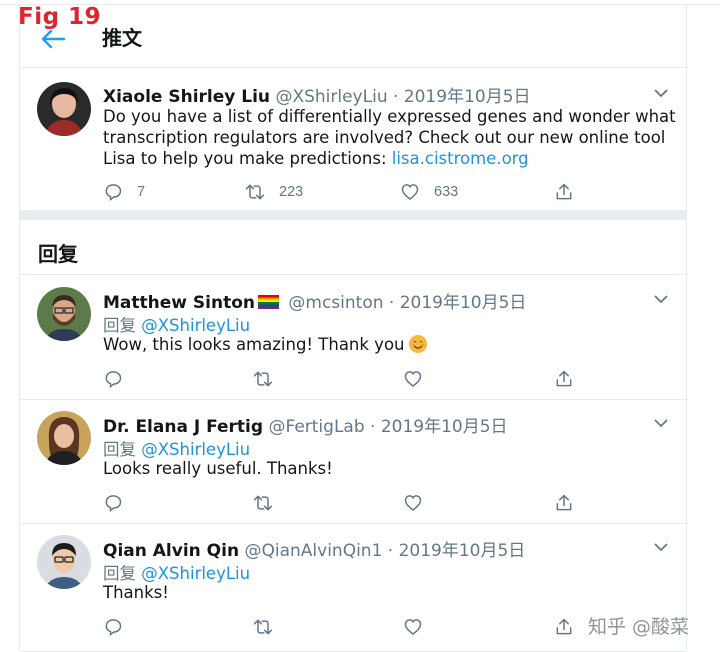  What do you see at coordinates (254, 344) in the screenshot?
I see `reply-text-content: Wow, this looks amazing! Thank you` at bounding box center [254, 344].